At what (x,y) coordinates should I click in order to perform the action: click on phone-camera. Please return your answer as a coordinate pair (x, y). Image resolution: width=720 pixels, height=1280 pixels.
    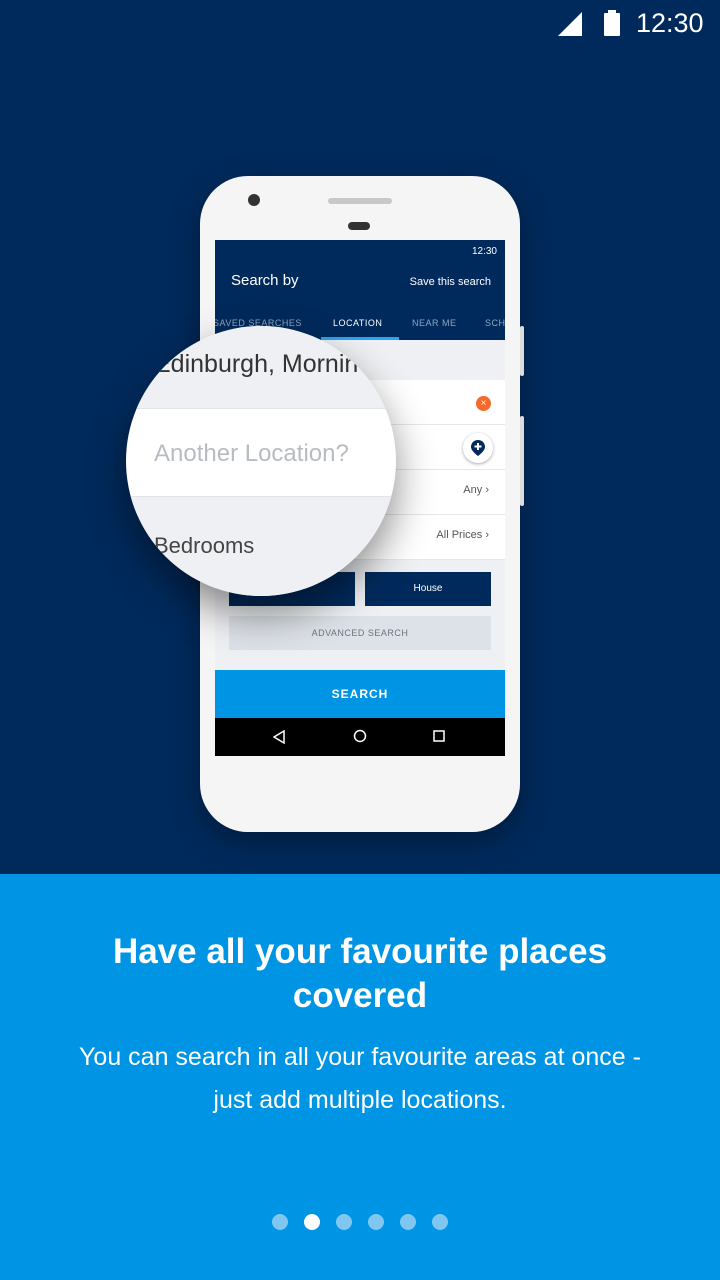
    Looking at the image, I should click on (254, 200).